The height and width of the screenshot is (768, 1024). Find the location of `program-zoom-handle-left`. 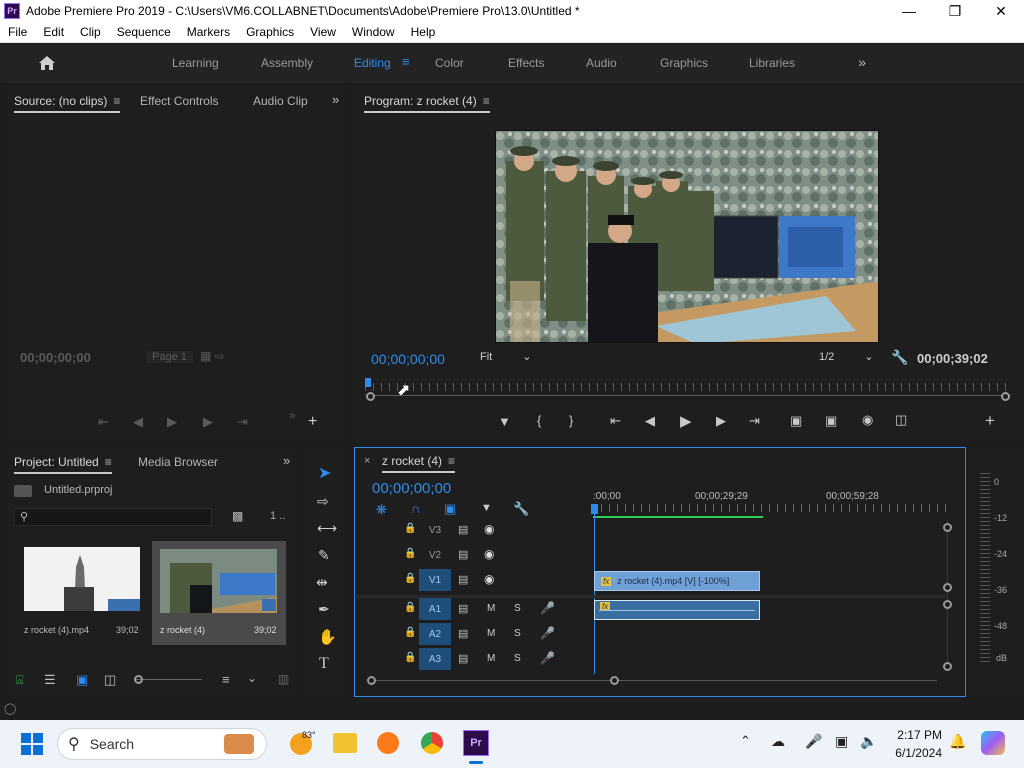

program-zoom-handle-left is located at coordinates (370, 396).